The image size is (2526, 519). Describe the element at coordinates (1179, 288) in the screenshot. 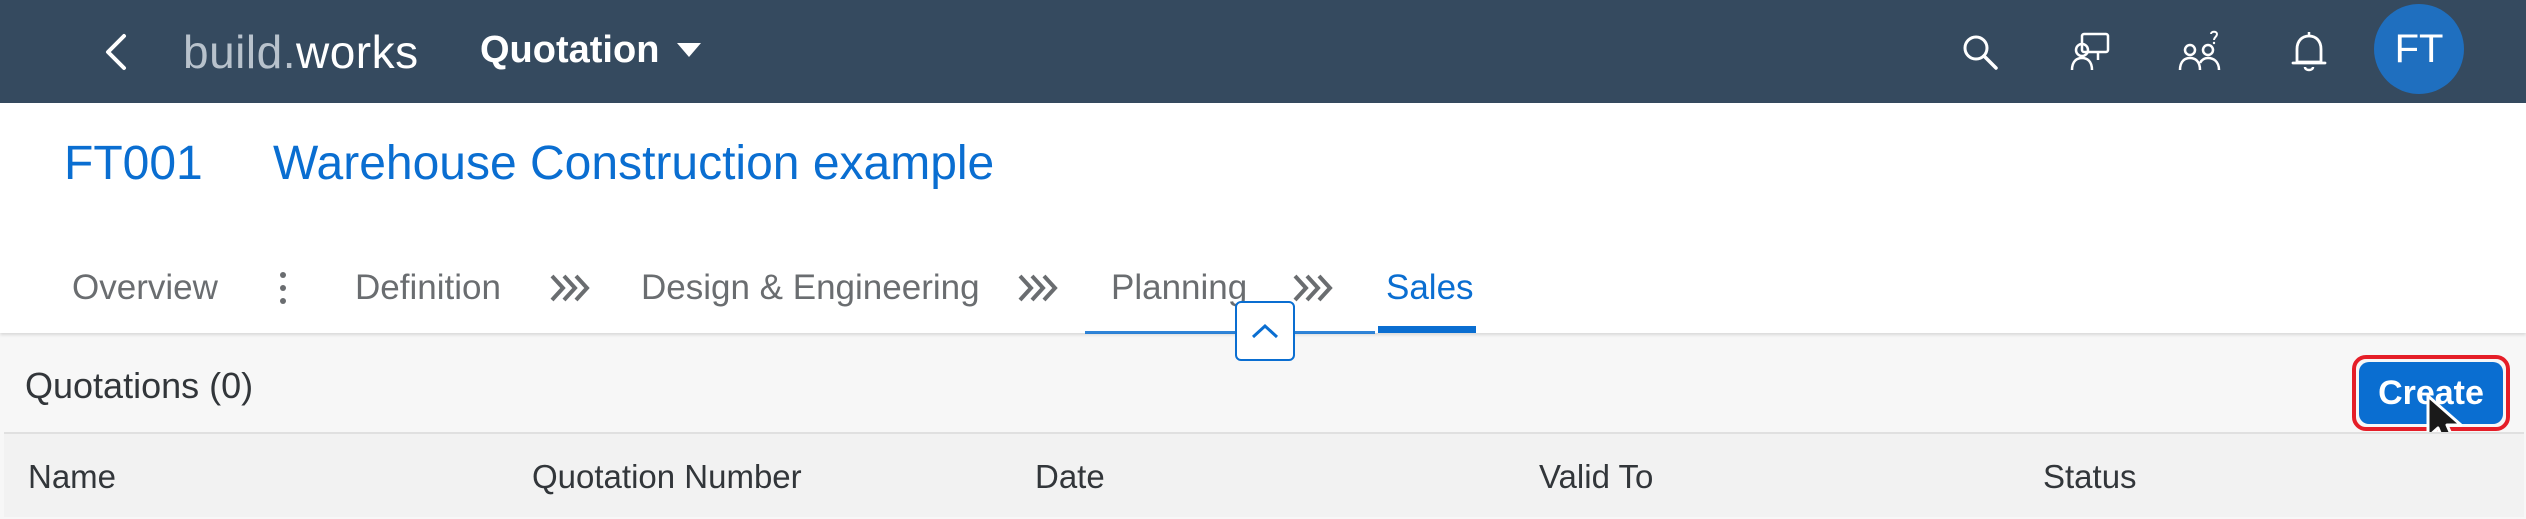

I see `tab-planning: Planning` at that location.